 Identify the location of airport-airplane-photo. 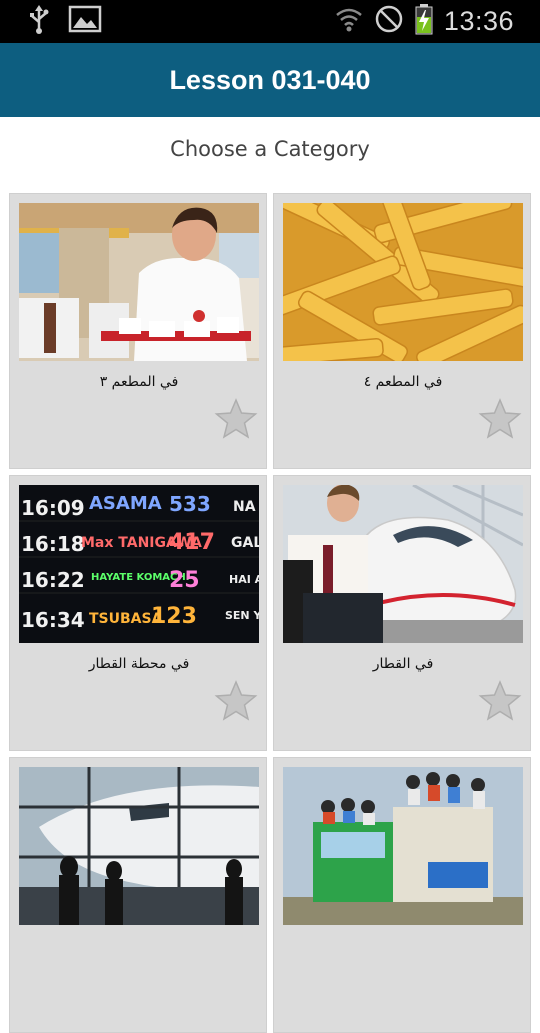
(139, 846).